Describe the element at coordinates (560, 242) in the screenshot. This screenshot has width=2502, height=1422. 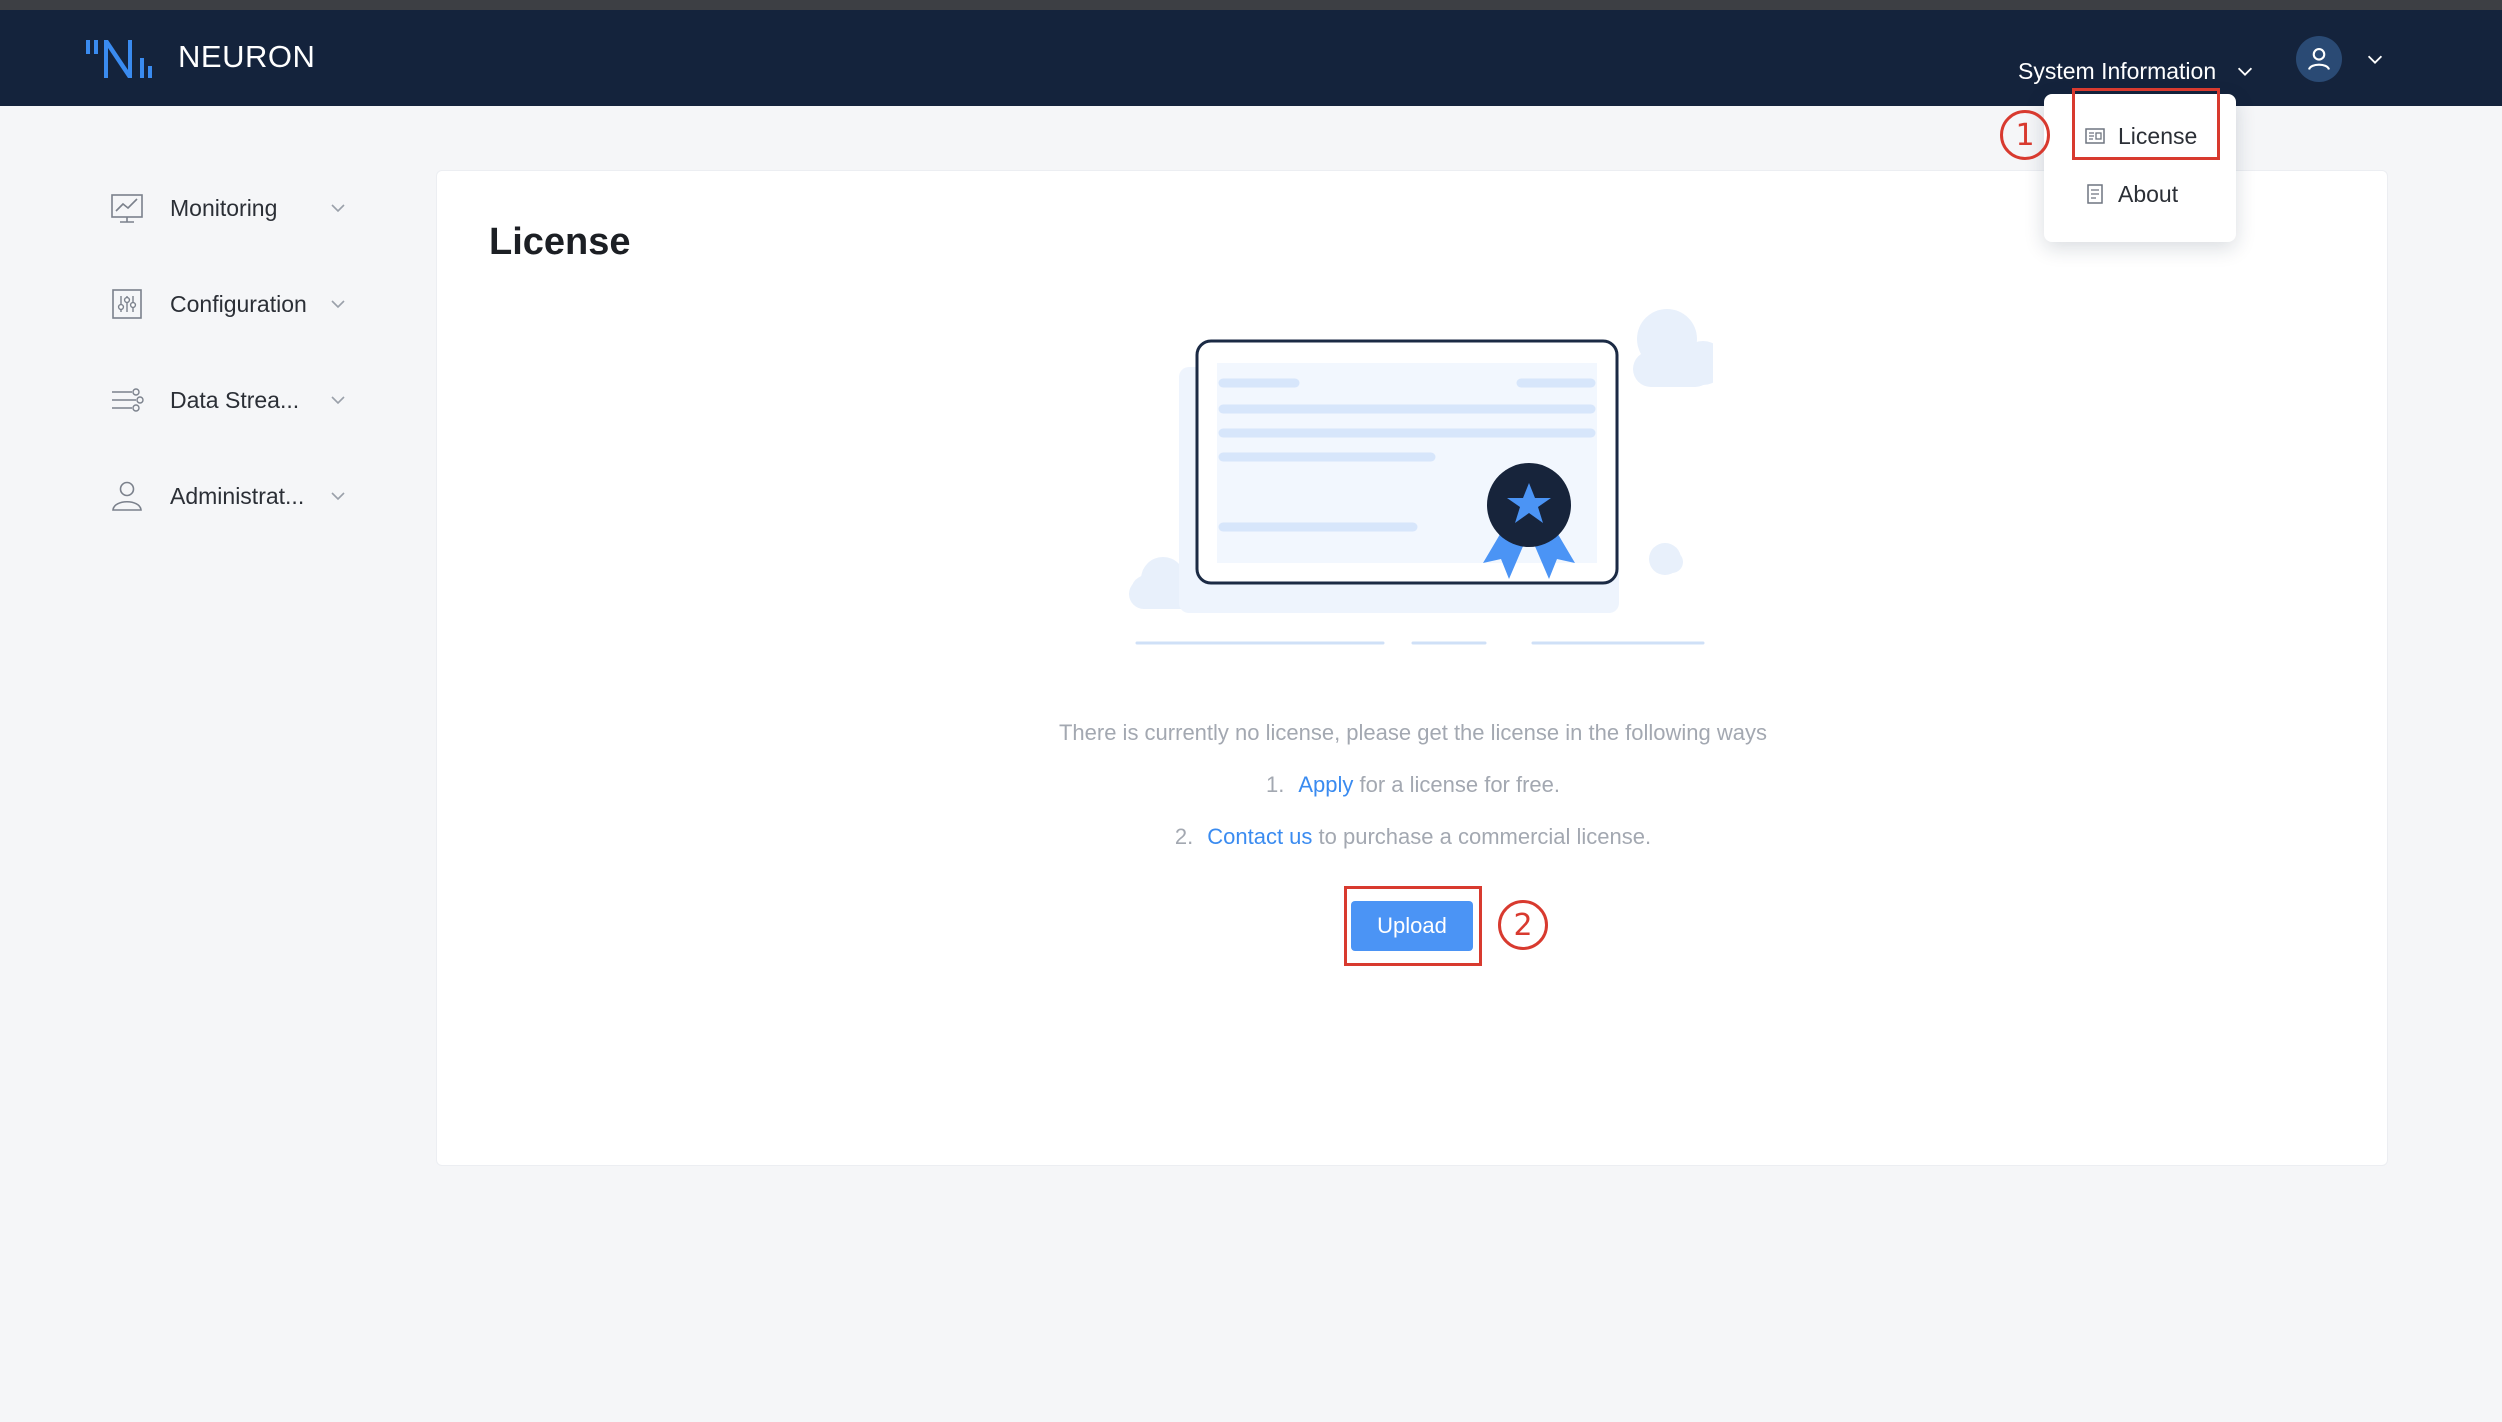
I see `page-title: License` at that location.